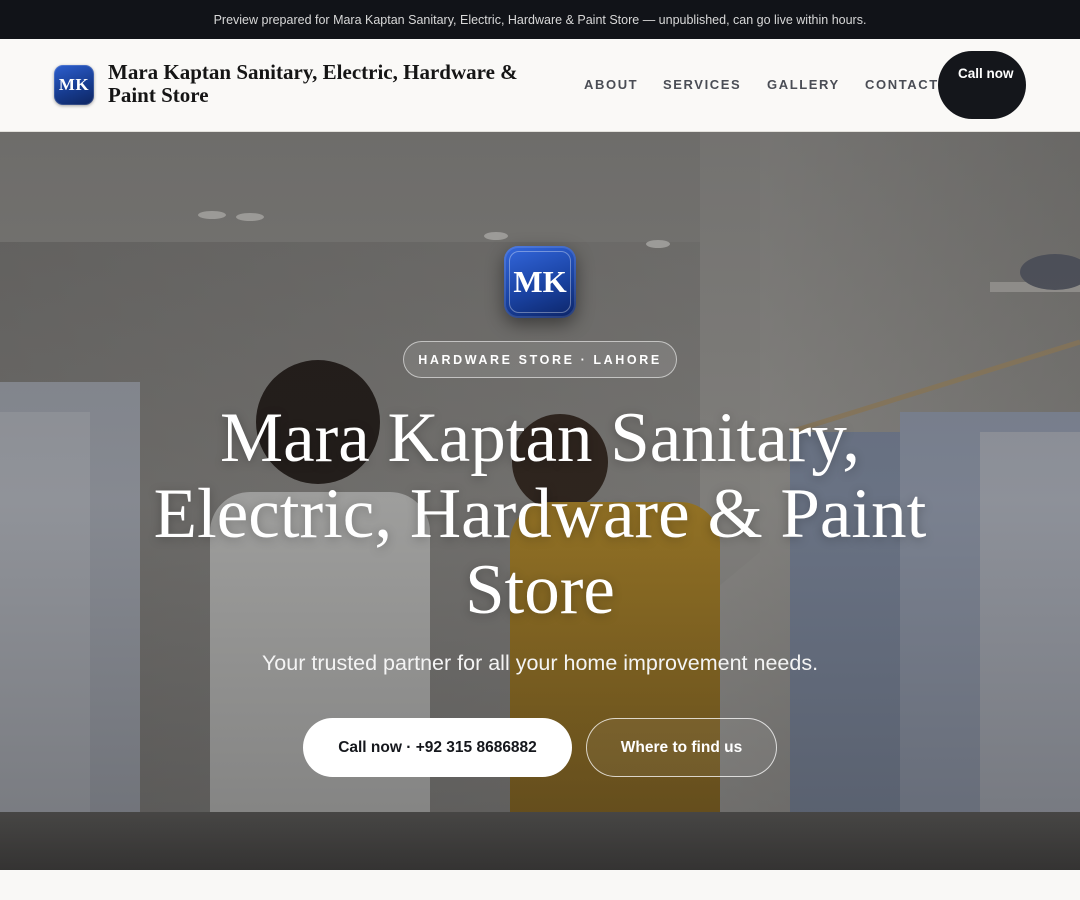 The image size is (1080, 900). Describe the element at coordinates (540, 359) in the screenshot. I see `hero-eyebrow-badge: HARDWARE STORE · LAHORE` at that location.